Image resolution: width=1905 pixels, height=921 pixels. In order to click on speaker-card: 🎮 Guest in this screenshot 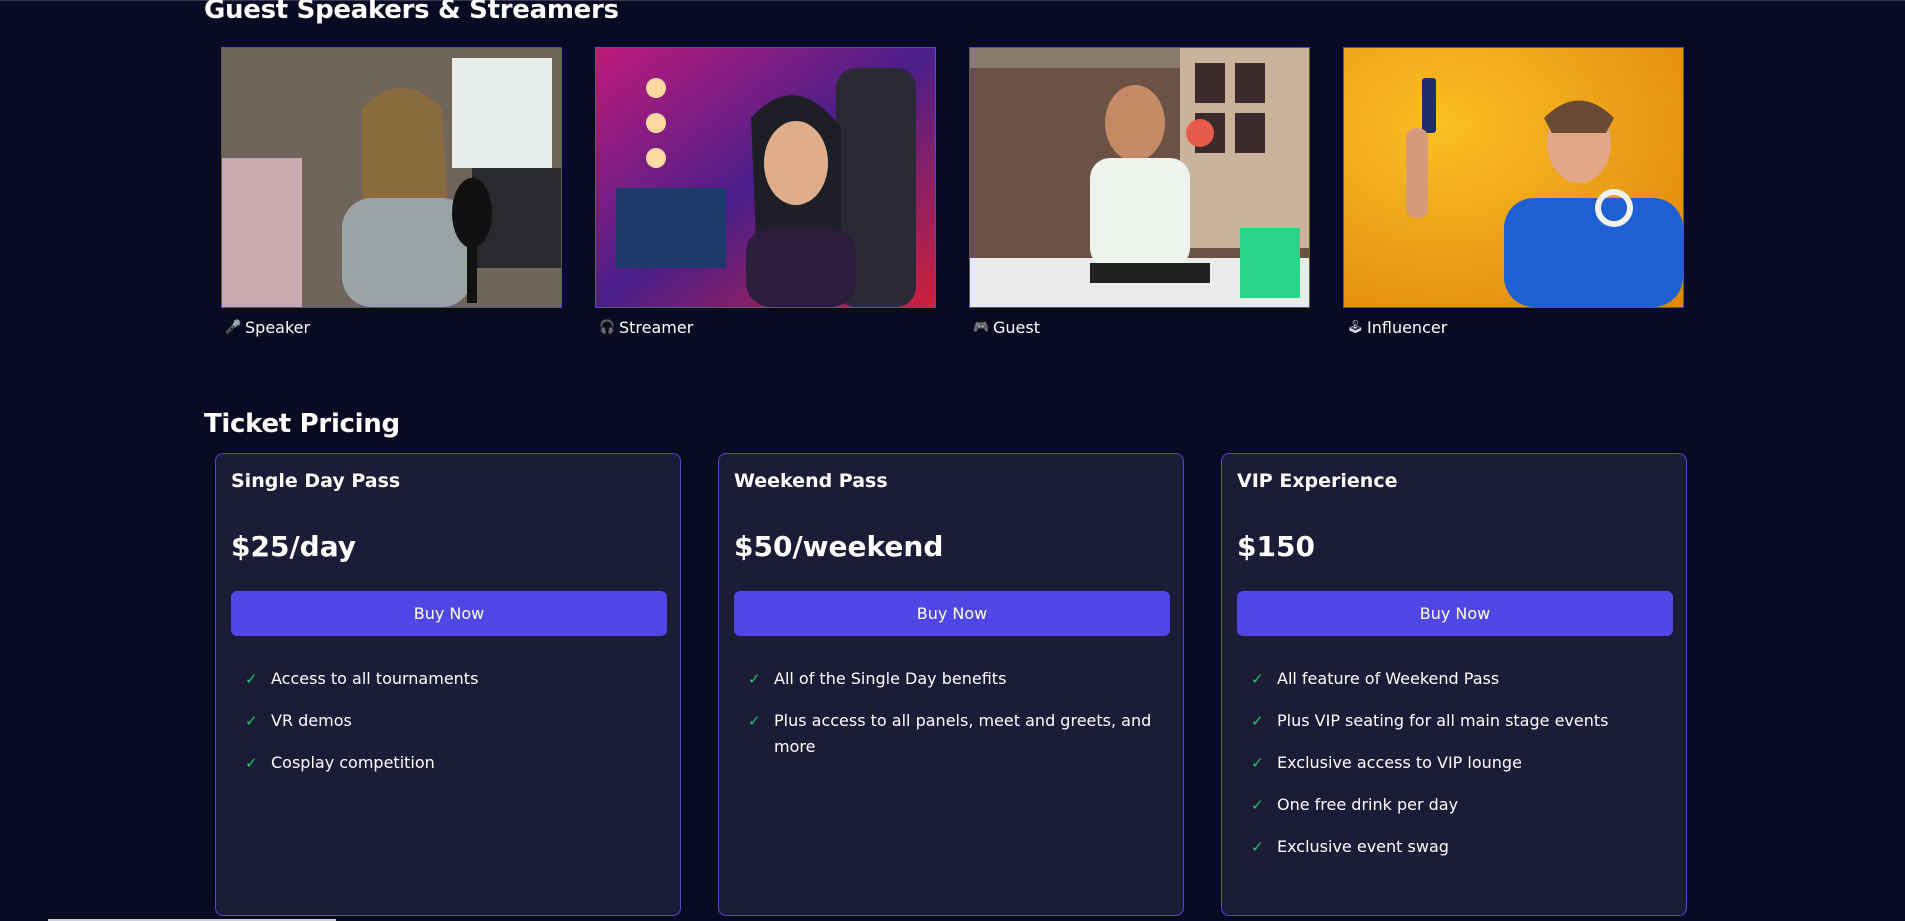, I will do `click(1139, 192)`.